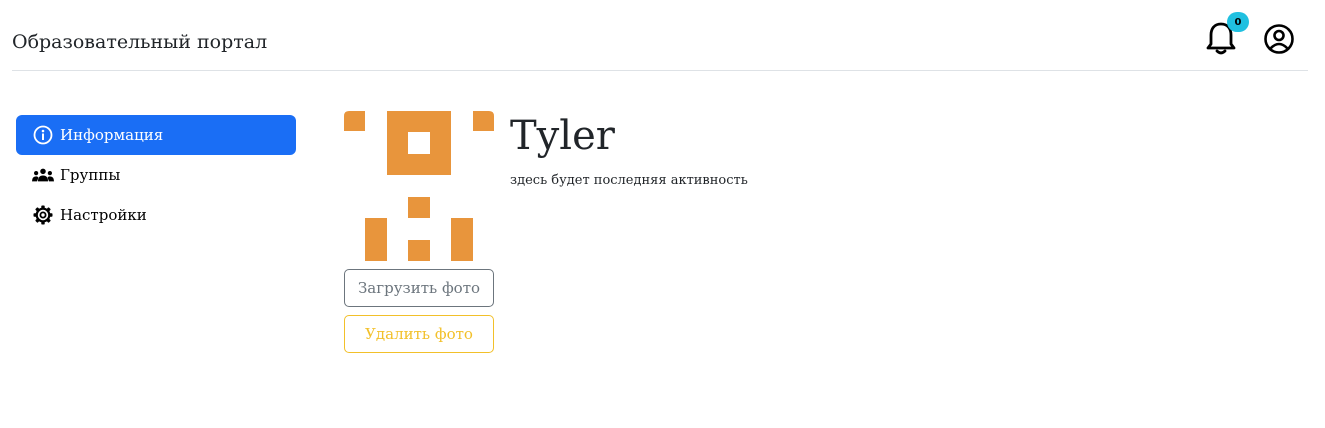  Describe the element at coordinates (139, 42) in the screenshot. I see `brand-title: Образовательный портал` at that location.